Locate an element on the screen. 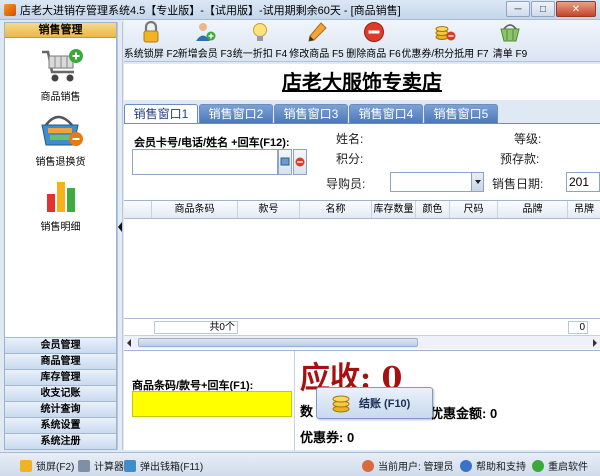  add-member-button: 新增会员 F3 is located at coordinates (205, 41).